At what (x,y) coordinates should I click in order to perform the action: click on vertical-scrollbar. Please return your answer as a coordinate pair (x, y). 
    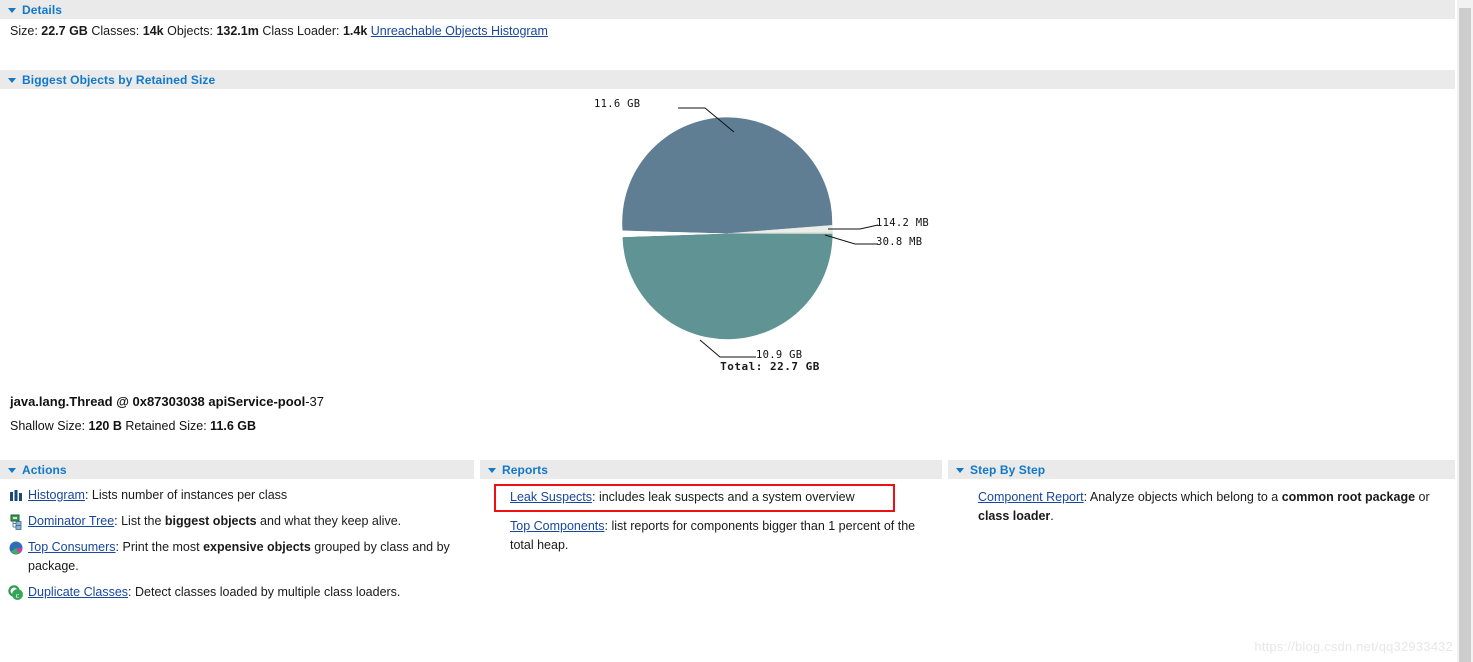
    Looking at the image, I should click on (1465, 331).